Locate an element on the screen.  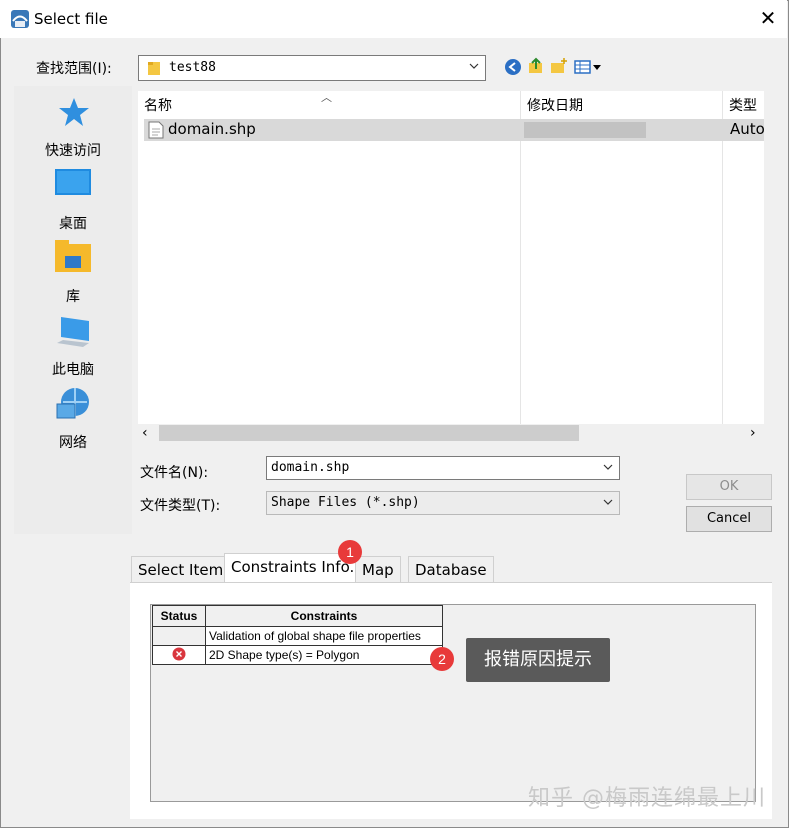
place-label: 库 is located at coordinates (73, 297).